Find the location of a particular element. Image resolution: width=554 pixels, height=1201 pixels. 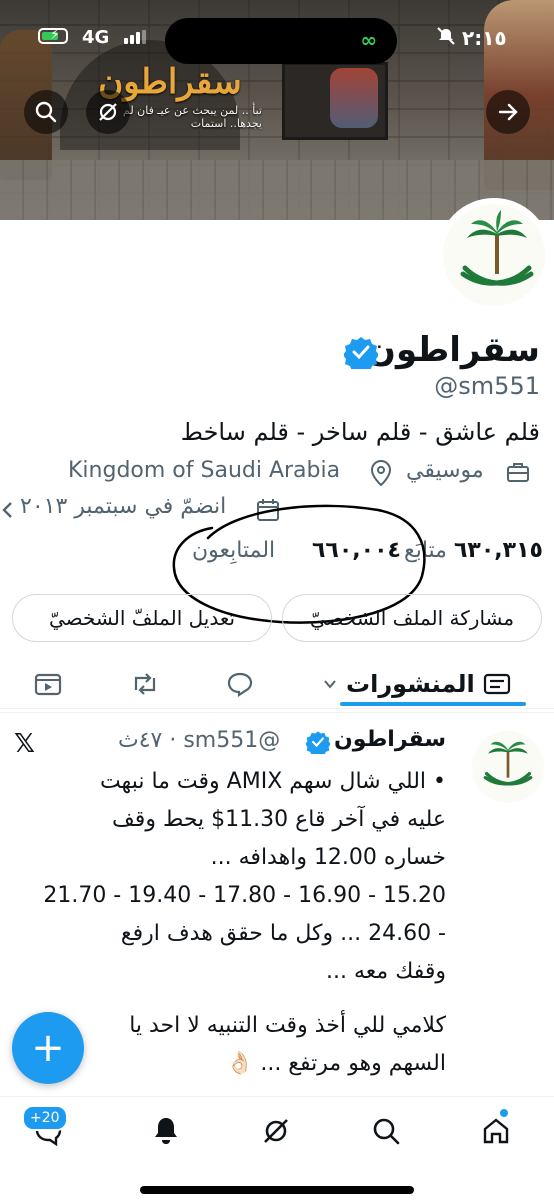

back-button is located at coordinates (508, 112).